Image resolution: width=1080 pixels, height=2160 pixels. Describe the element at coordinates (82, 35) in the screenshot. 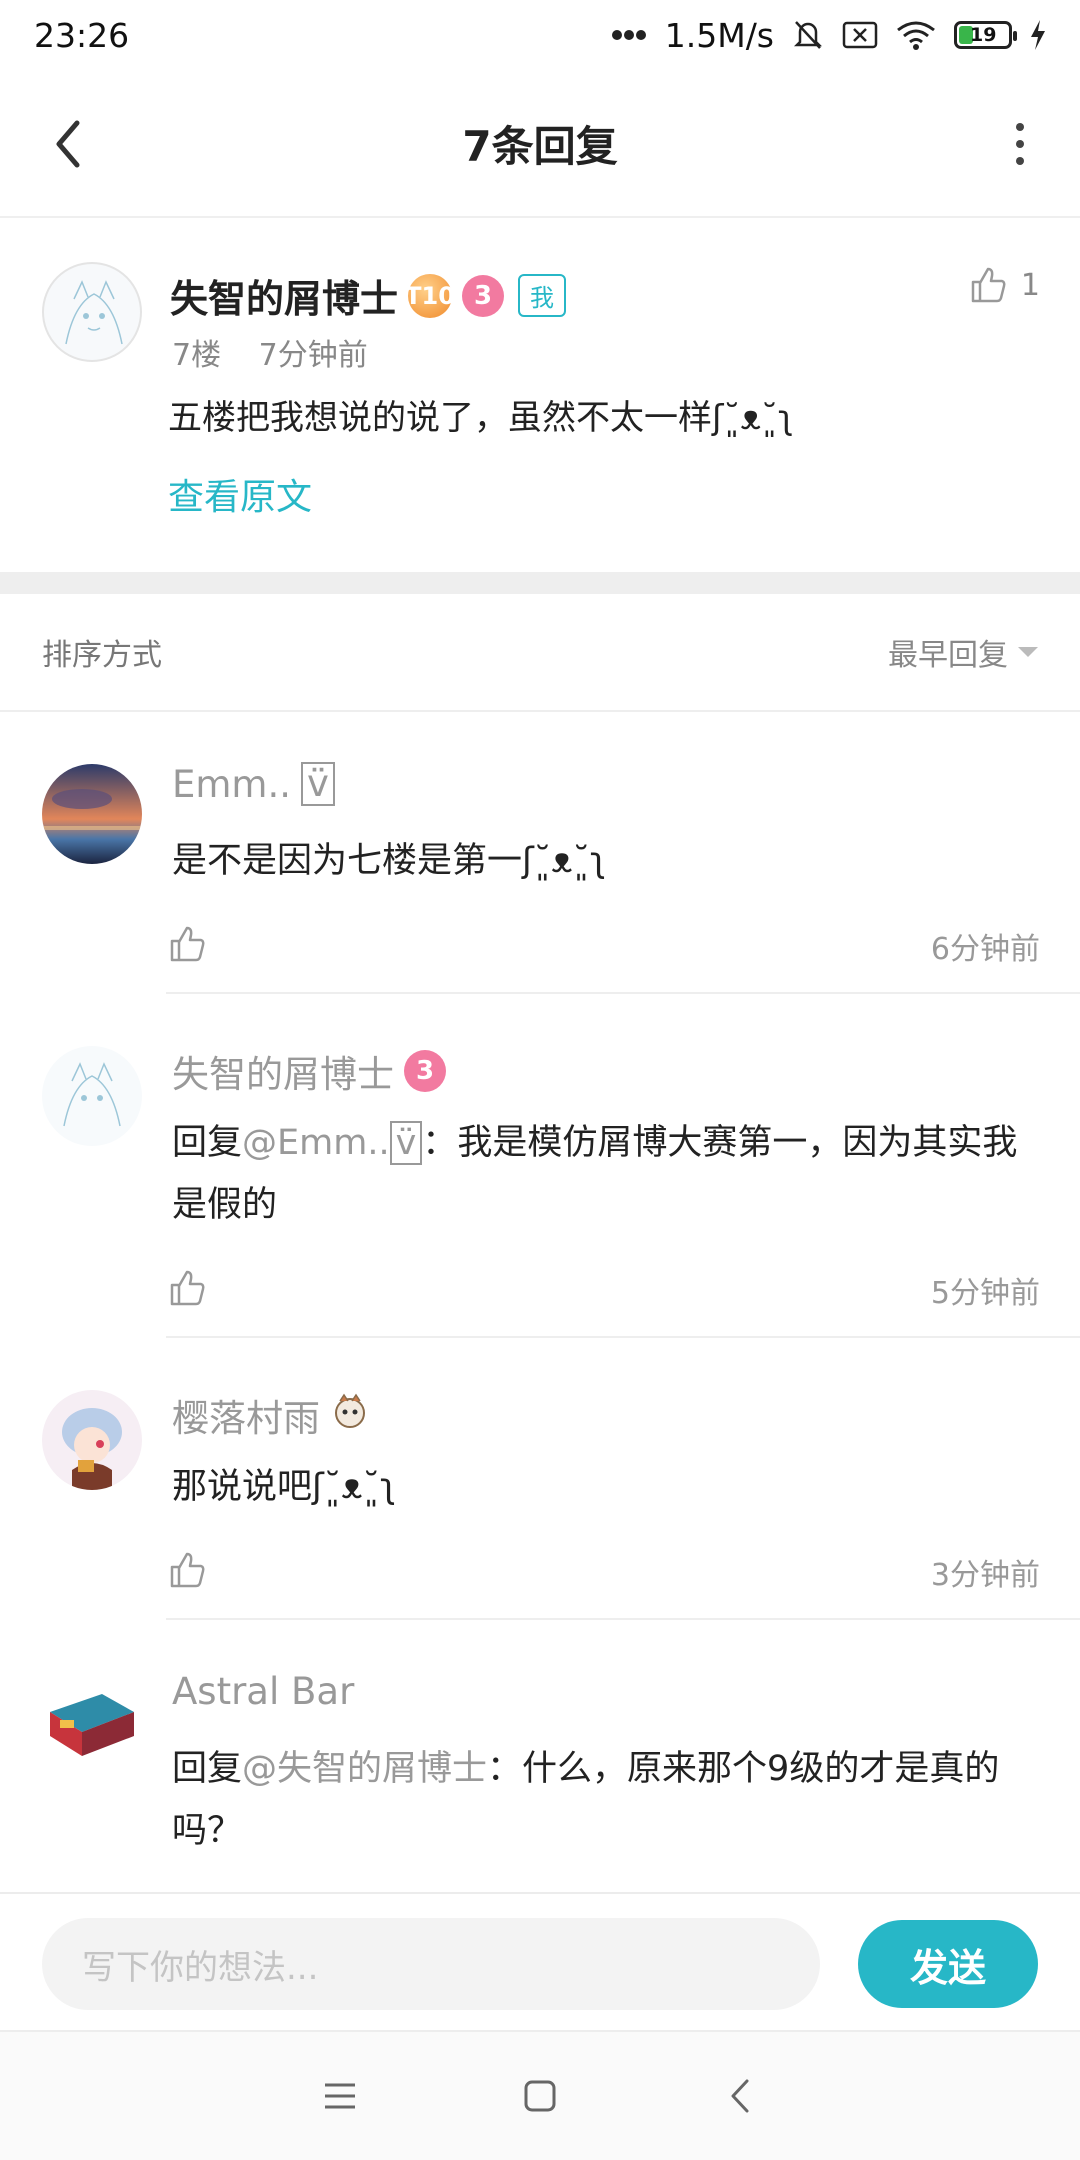

I see `status-time: 23:26` at that location.